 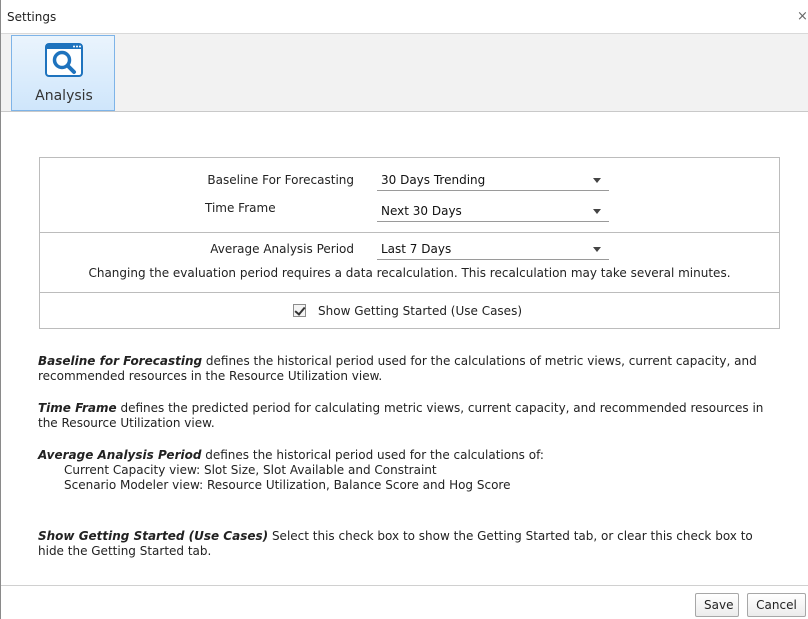 I want to click on save-button: Save, so click(x=717, y=605).